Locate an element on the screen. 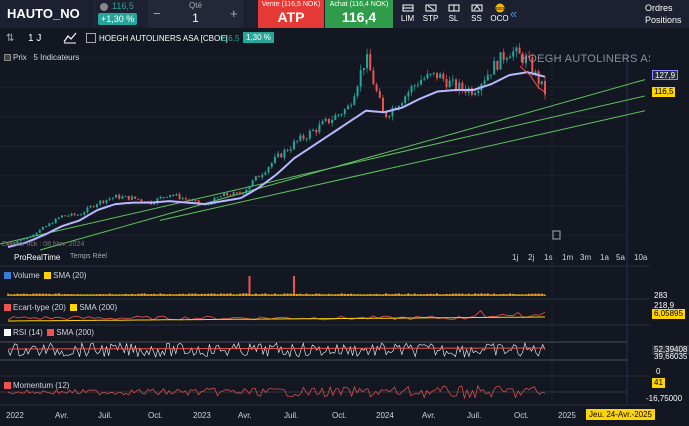 The width and height of the screenshot is (689, 426). rsi-value-tag-b: 39,66035 is located at coordinates (671, 356).